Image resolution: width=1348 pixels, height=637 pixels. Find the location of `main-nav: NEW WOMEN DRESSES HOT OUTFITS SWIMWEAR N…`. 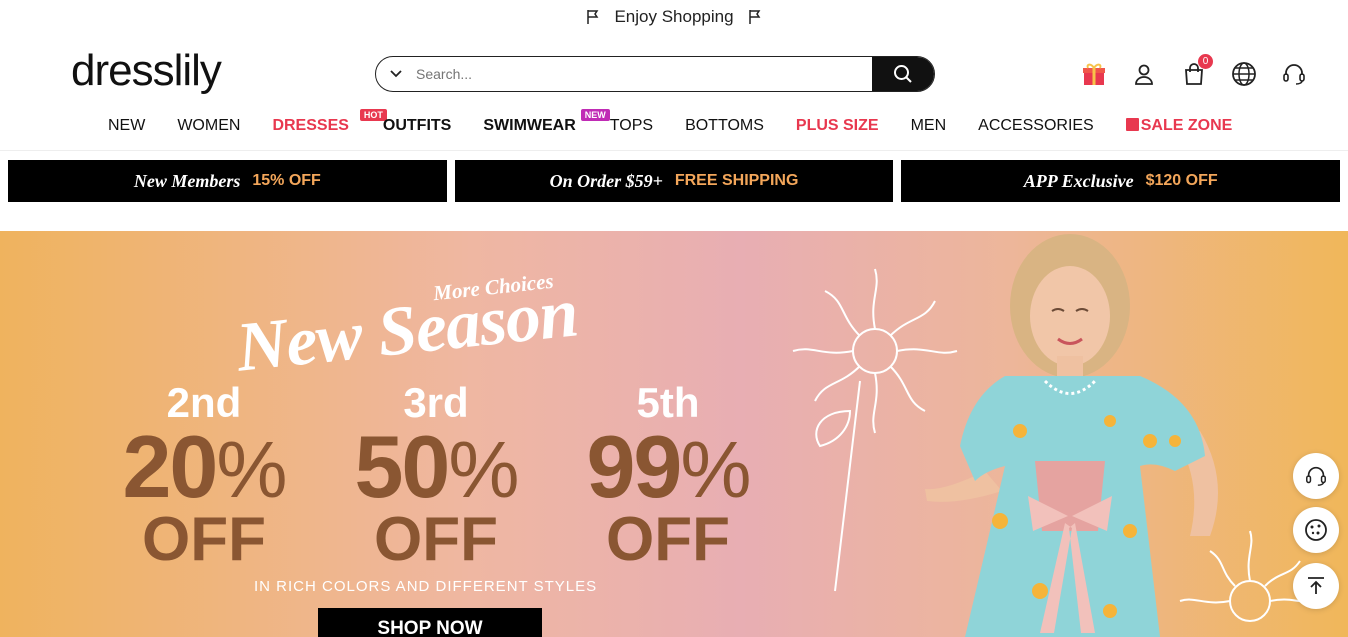

main-nav: NEW WOMEN DRESSES HOT OUTFITS SWIMWEAR N… is located at coordinates (674, 126).